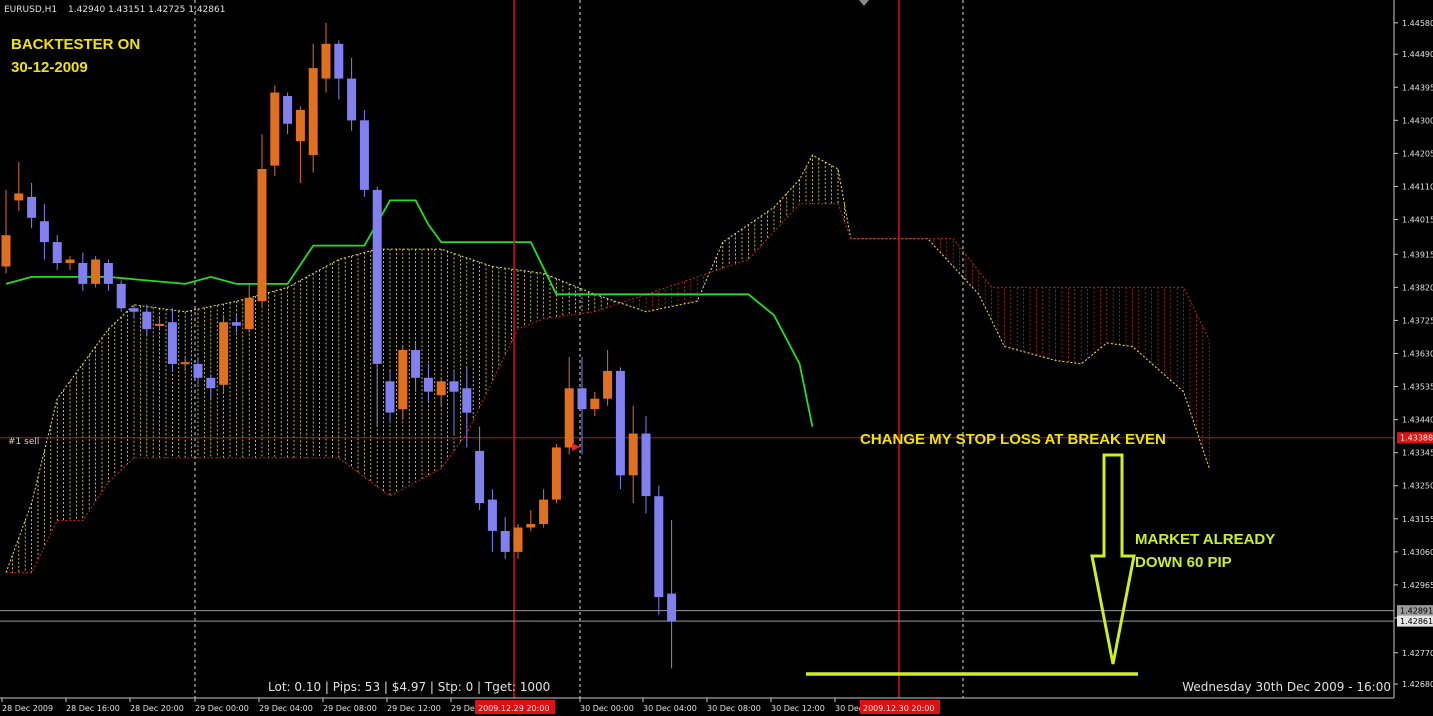 This screenshot has height=716, width=1433. Describe the element at coordinates (93, 708) in the screenshot. I see `x-tick-label-1: 28 Dec 16:00` at that location.